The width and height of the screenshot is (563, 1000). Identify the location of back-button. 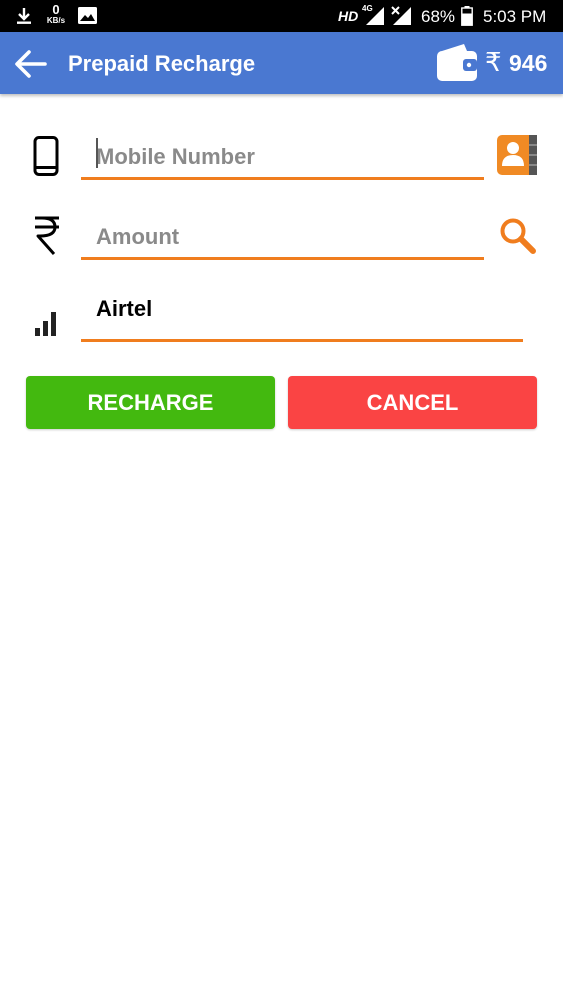
(30, 64).